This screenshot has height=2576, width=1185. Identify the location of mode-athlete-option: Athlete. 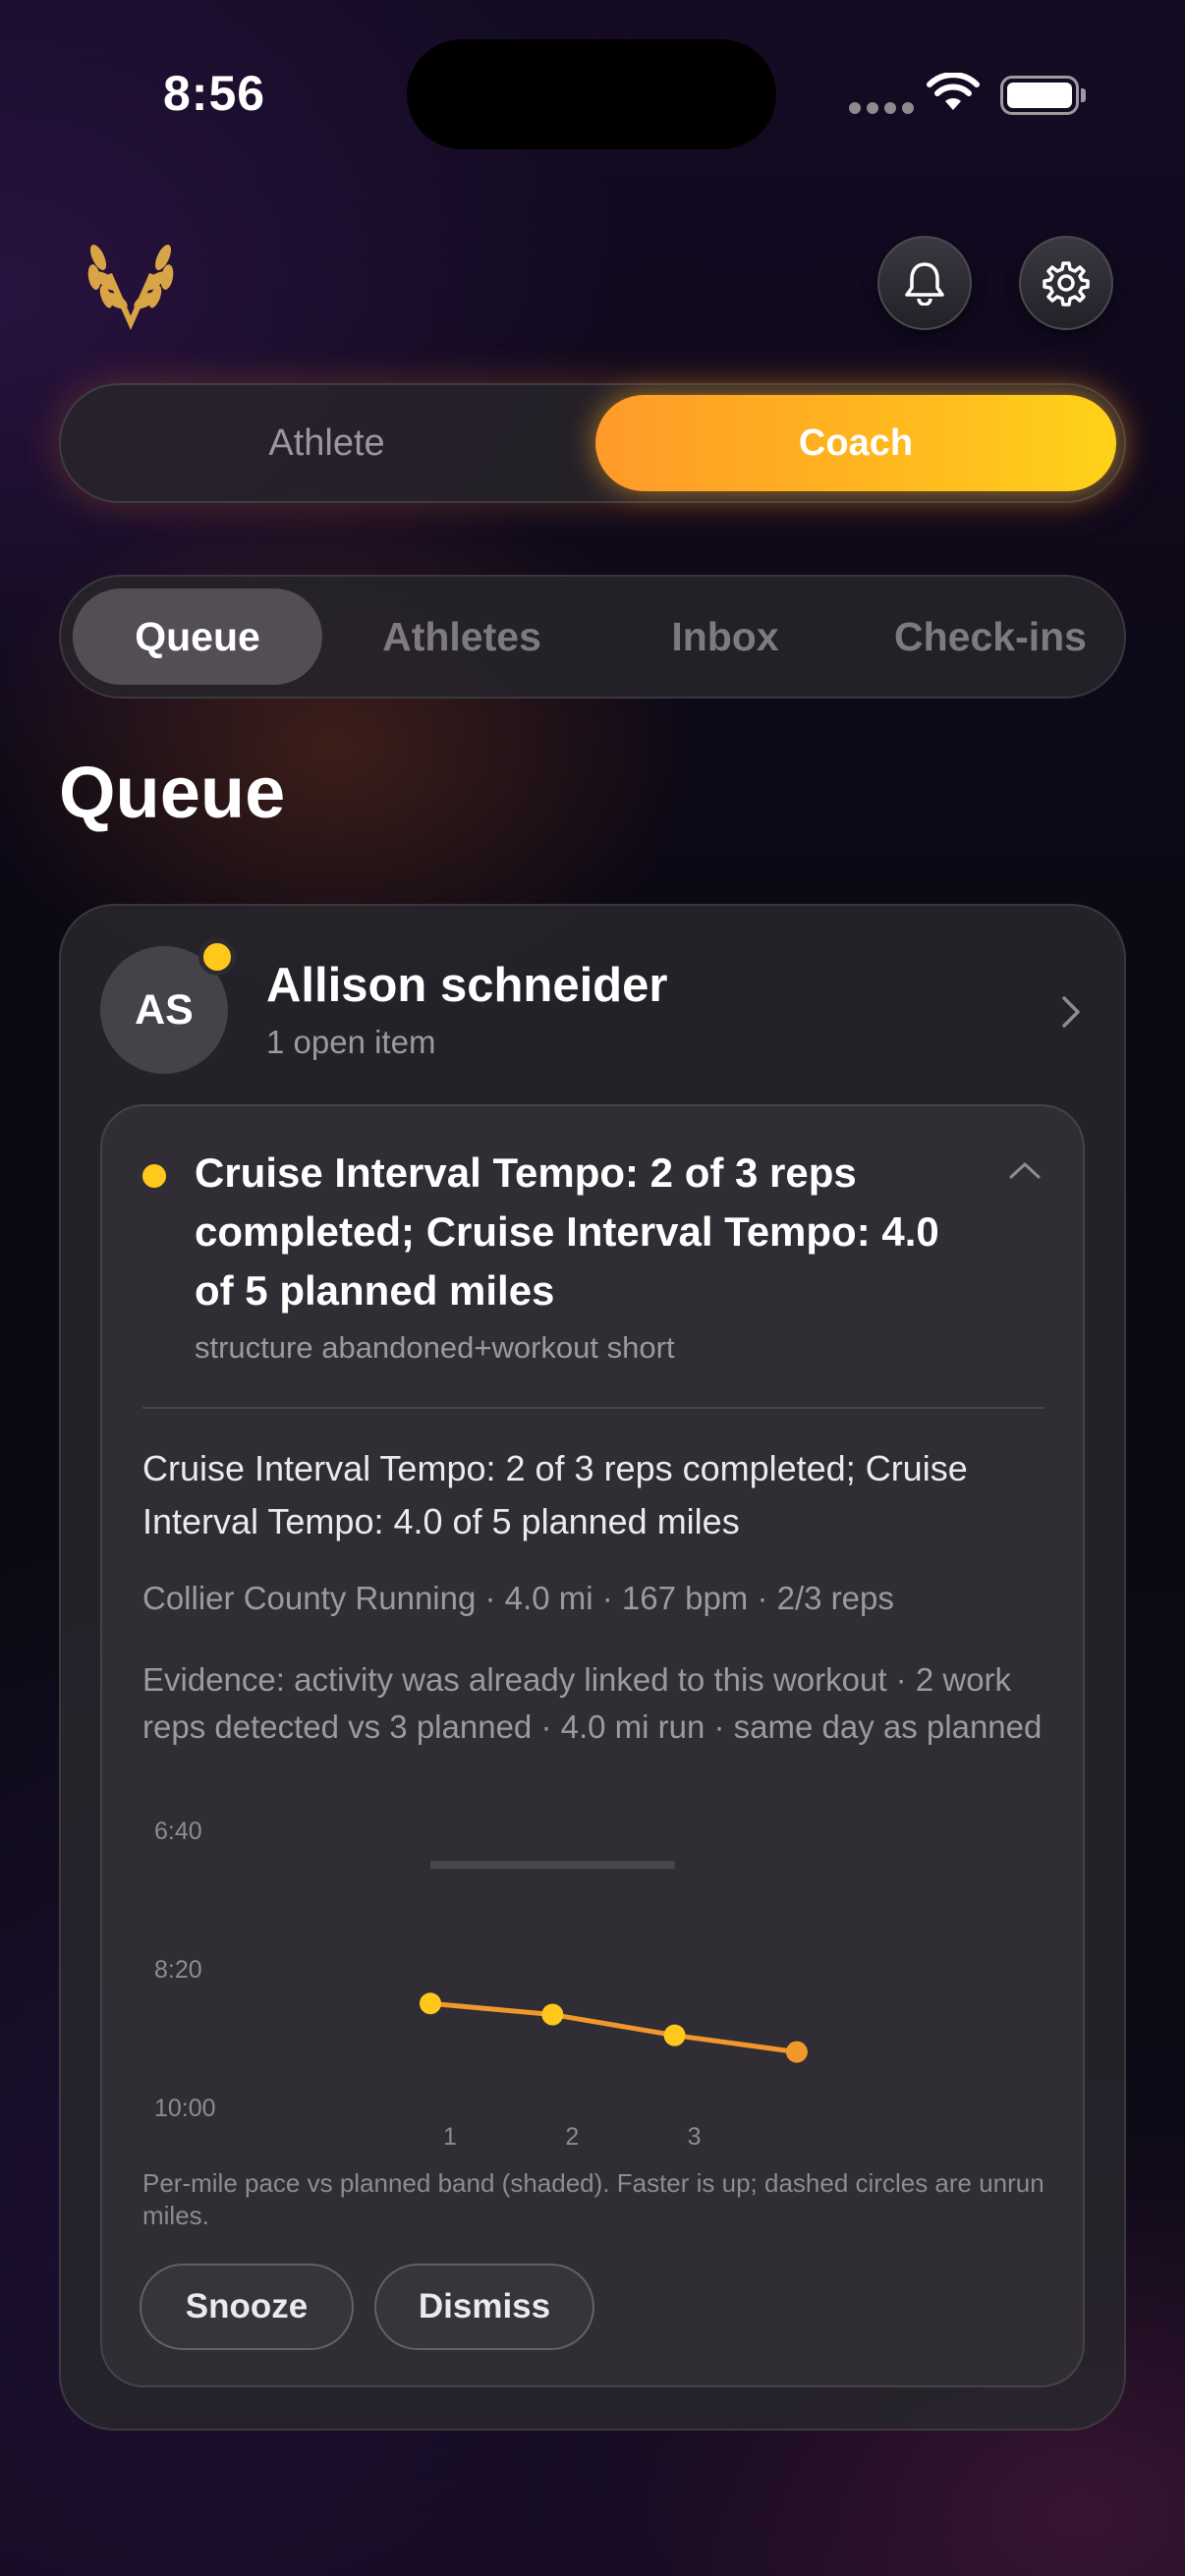
(326, 443).